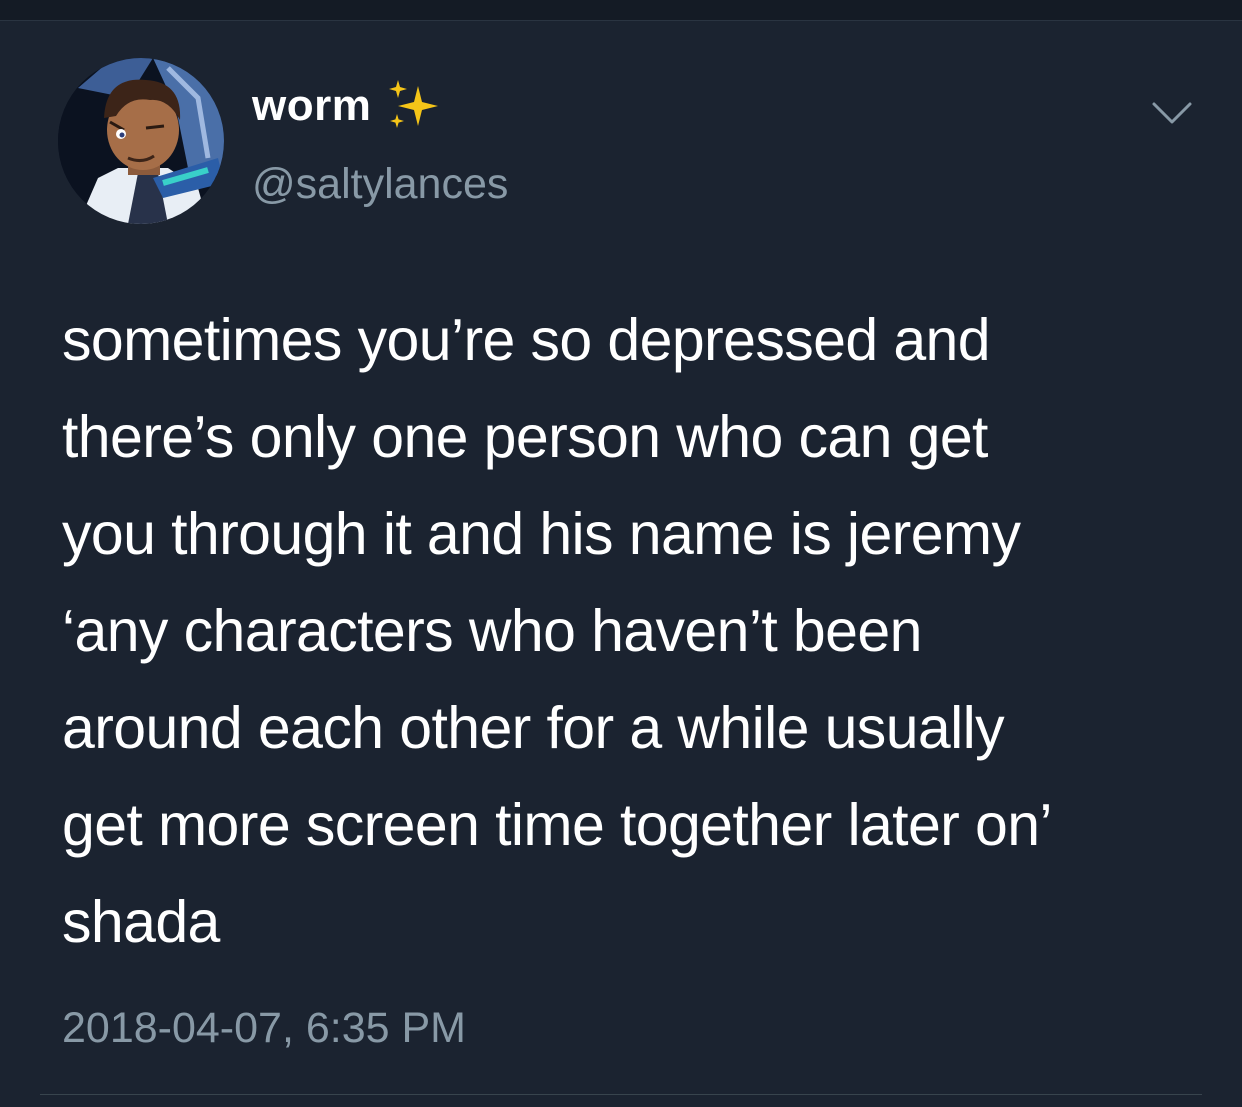  I want to click on sparkles-icon, so click(413, 106).